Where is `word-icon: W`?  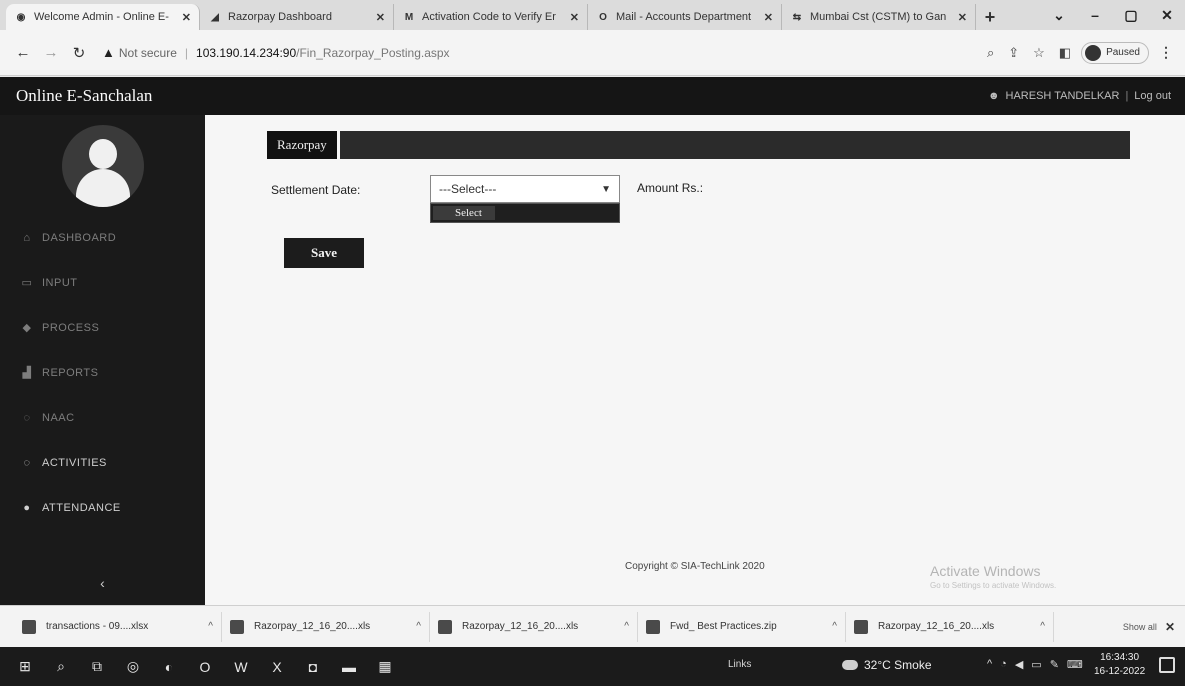
word-icon: W is located at coordinates (241, 667).